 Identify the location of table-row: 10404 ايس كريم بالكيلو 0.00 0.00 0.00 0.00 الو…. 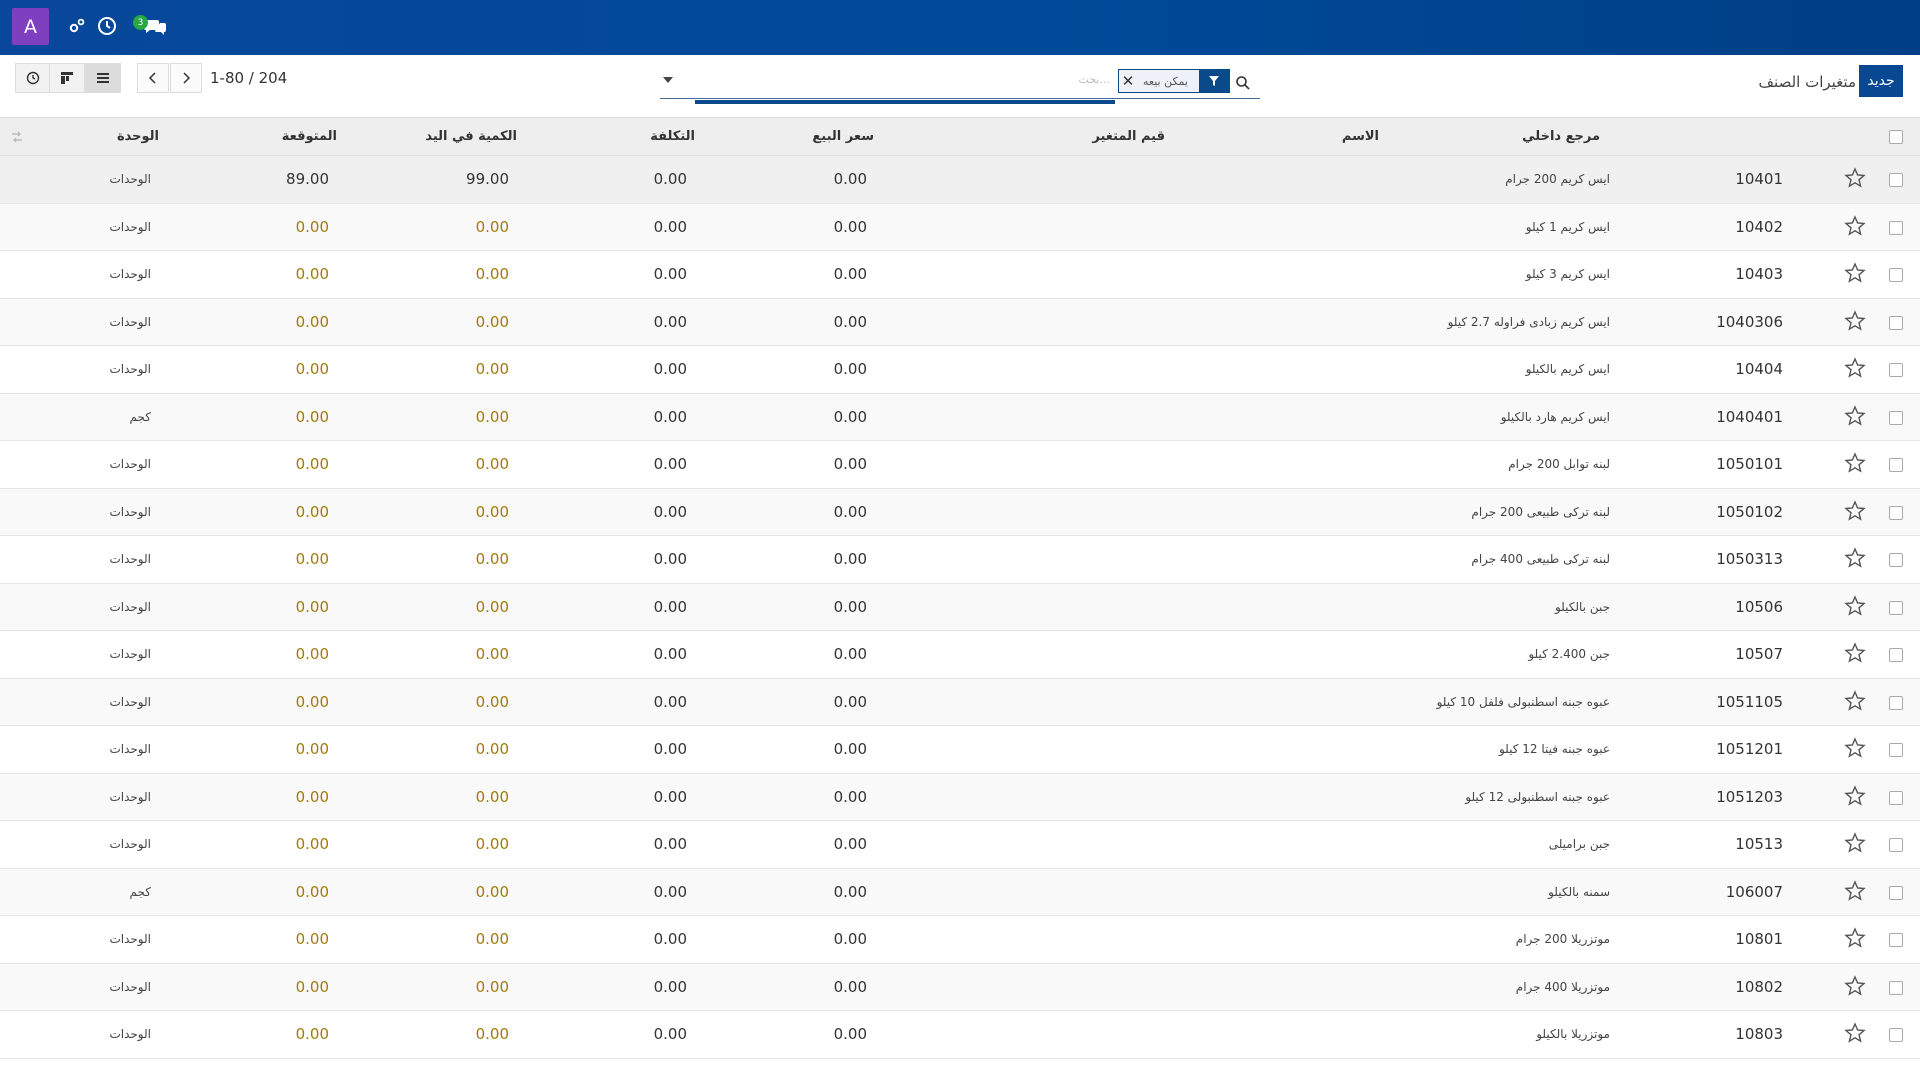
(960, 370).